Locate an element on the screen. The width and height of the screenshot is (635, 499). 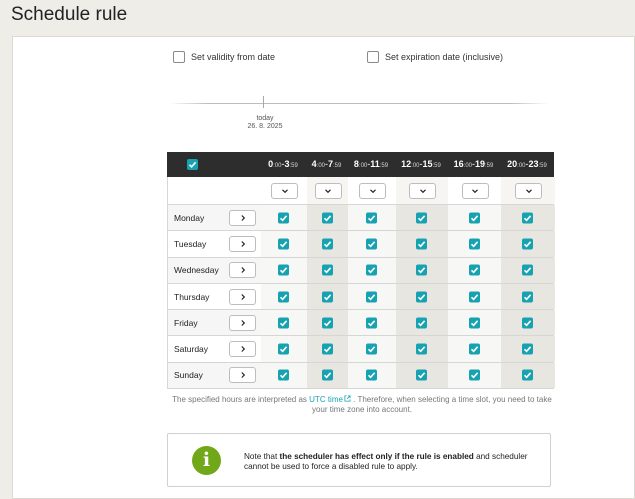
expiration-checkbox is located at coordinates (373, 57).